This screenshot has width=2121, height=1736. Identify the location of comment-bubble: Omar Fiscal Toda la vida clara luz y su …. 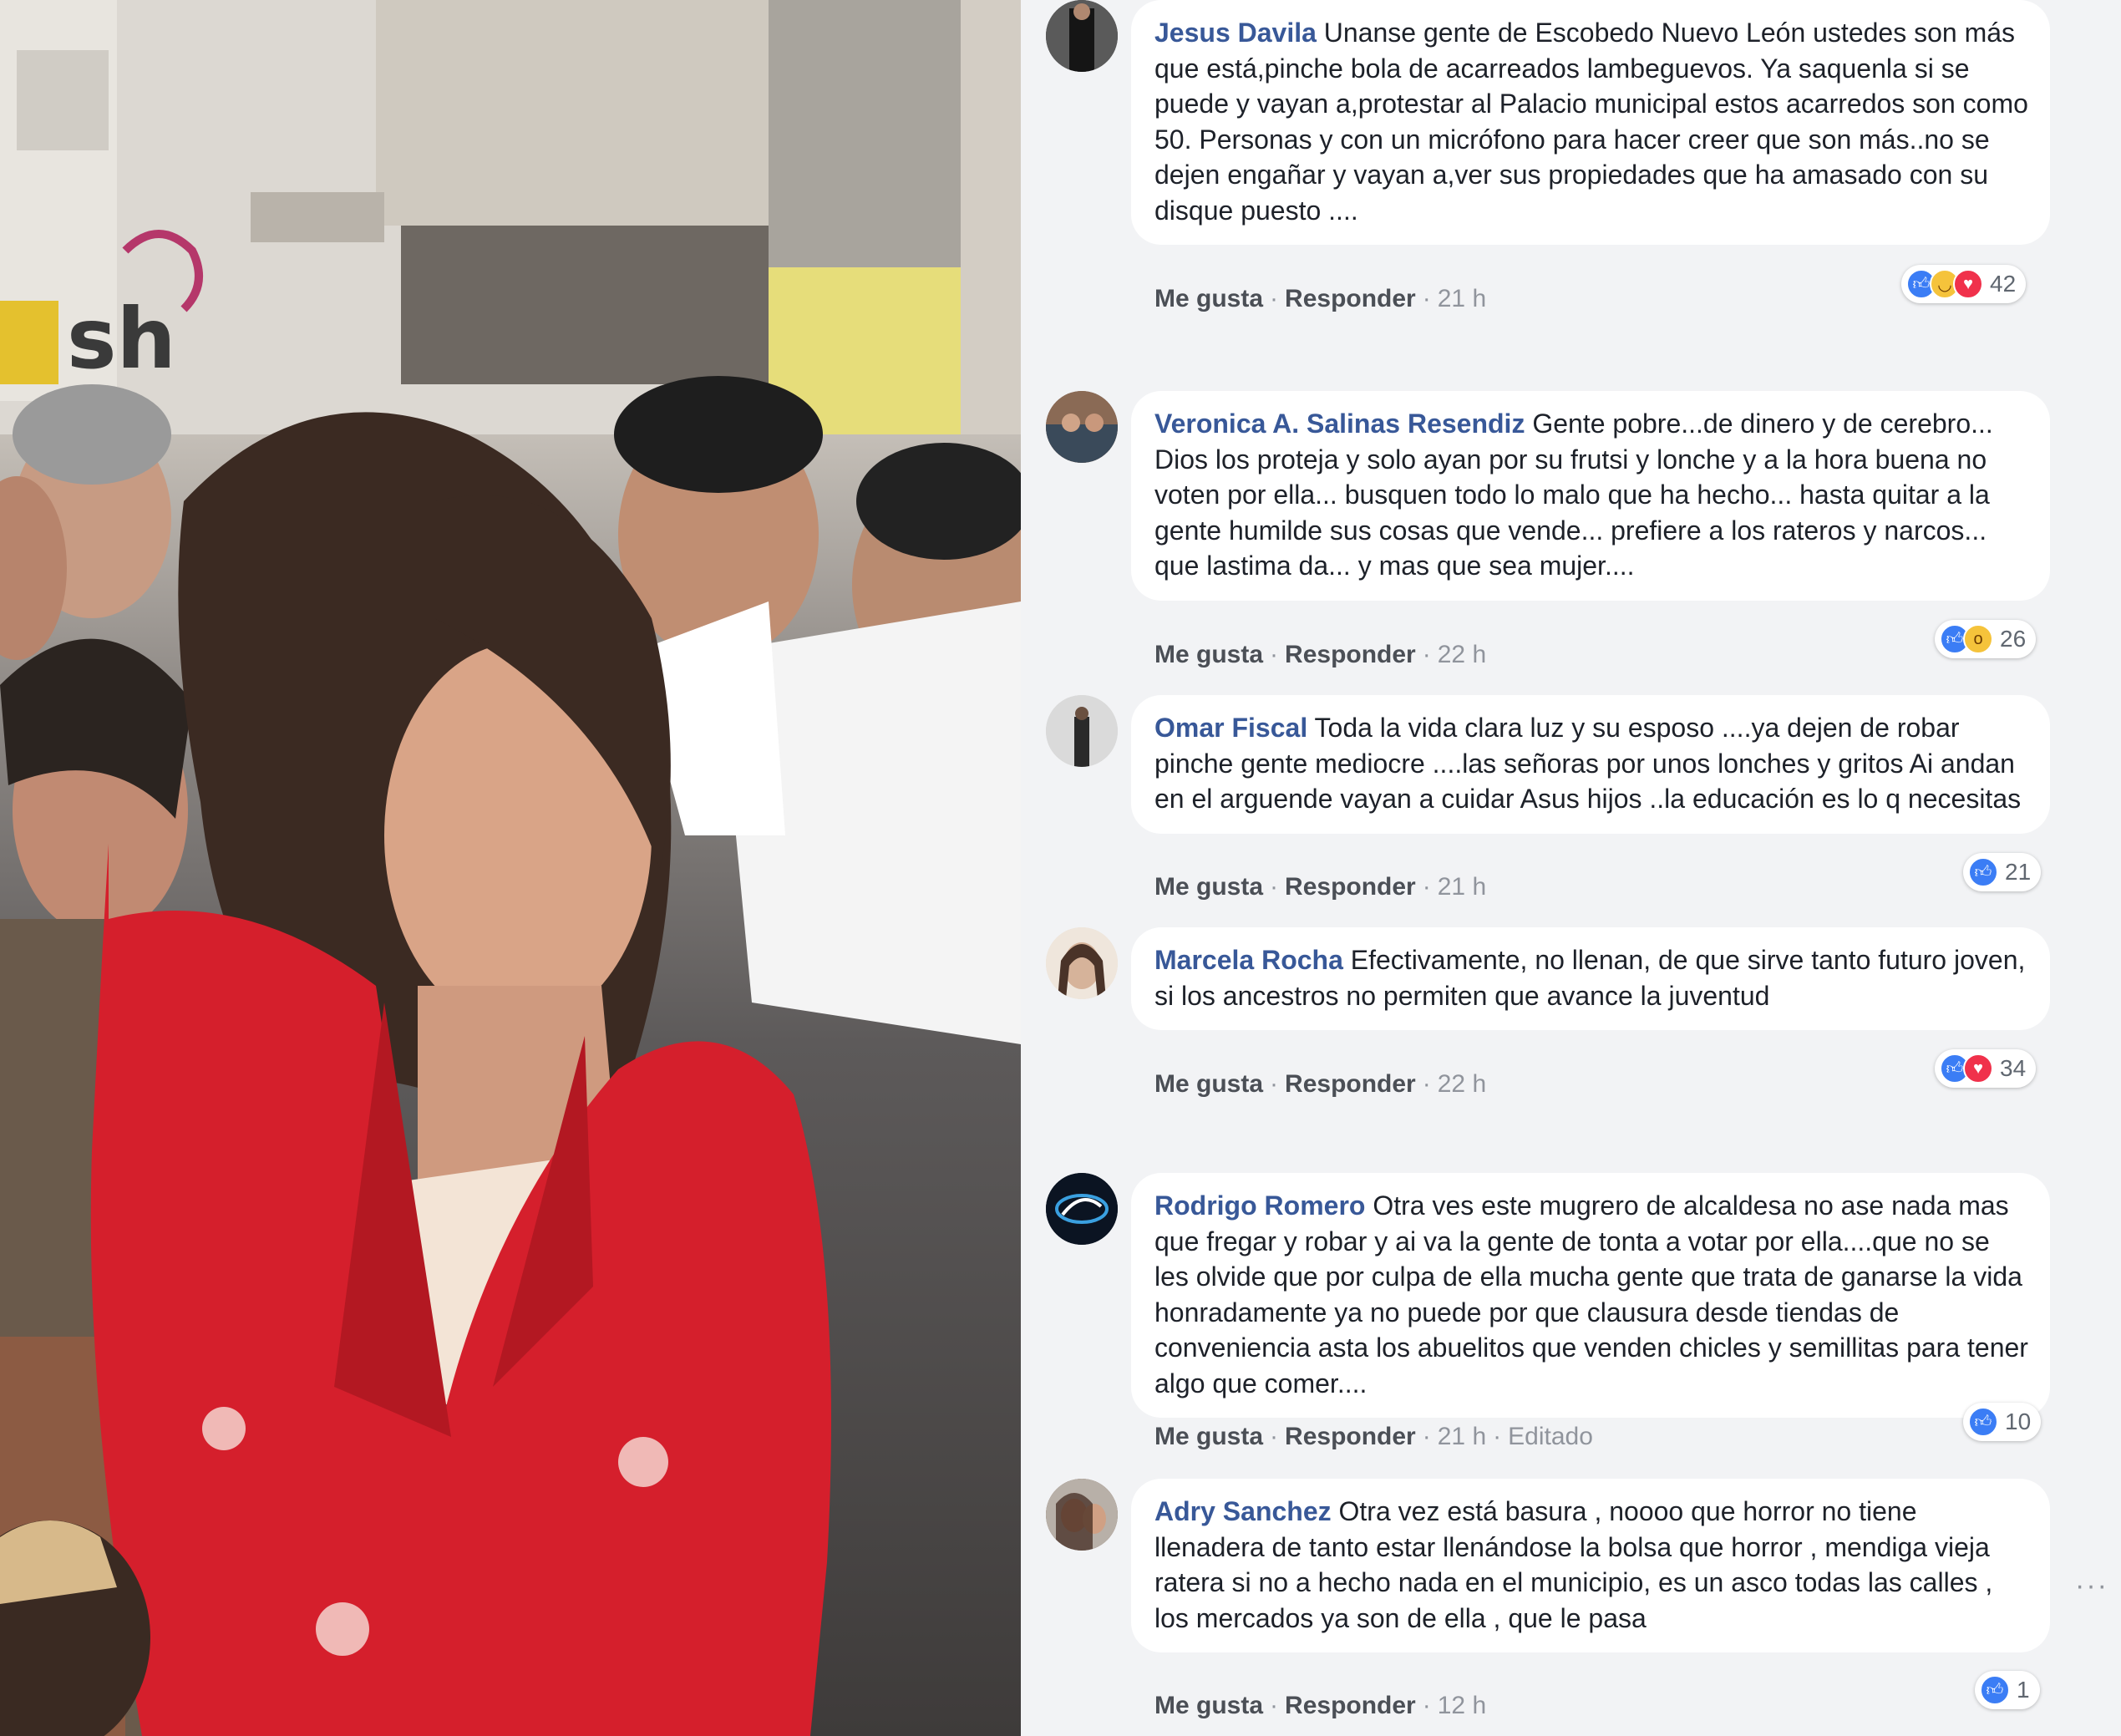
(1591, 764).